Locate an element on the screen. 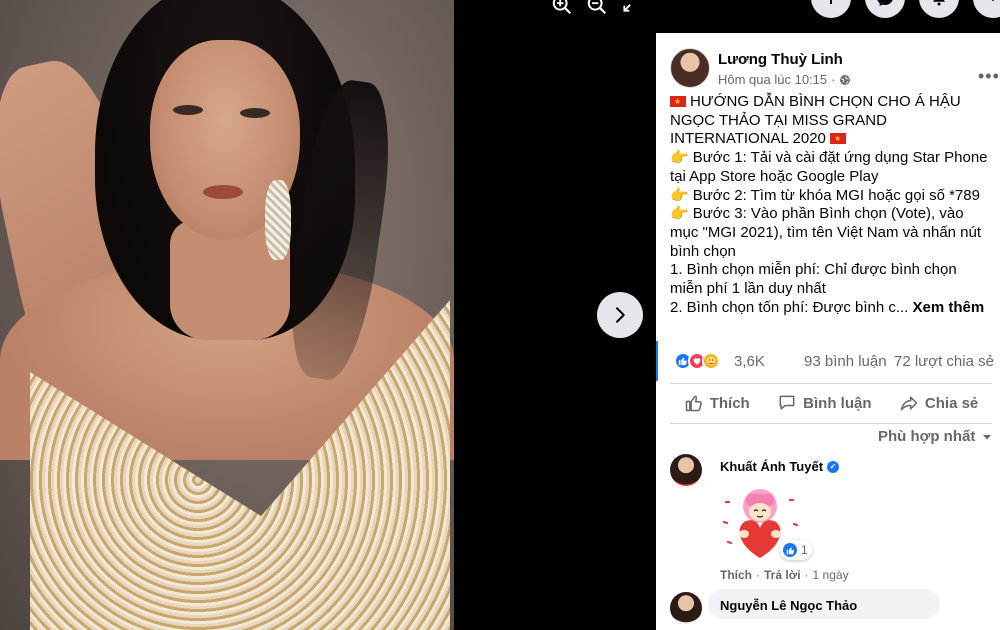 This screenshot has width=1000, height=630. post-step-2-text: Bước 2: Tìm từ khóa MGI hoặc gọi số *789 is located at coordinates (836, 195).